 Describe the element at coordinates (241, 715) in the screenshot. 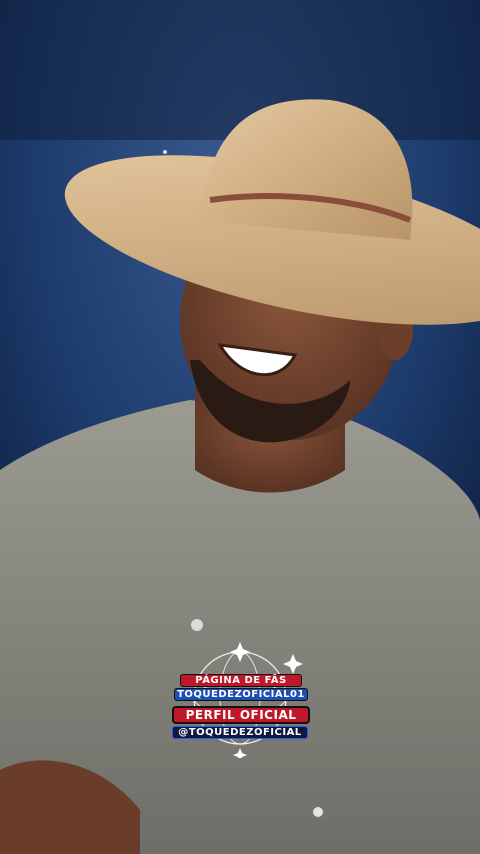

I see `badge-line-official-profile: PERFIL OFICIAL` at that location.